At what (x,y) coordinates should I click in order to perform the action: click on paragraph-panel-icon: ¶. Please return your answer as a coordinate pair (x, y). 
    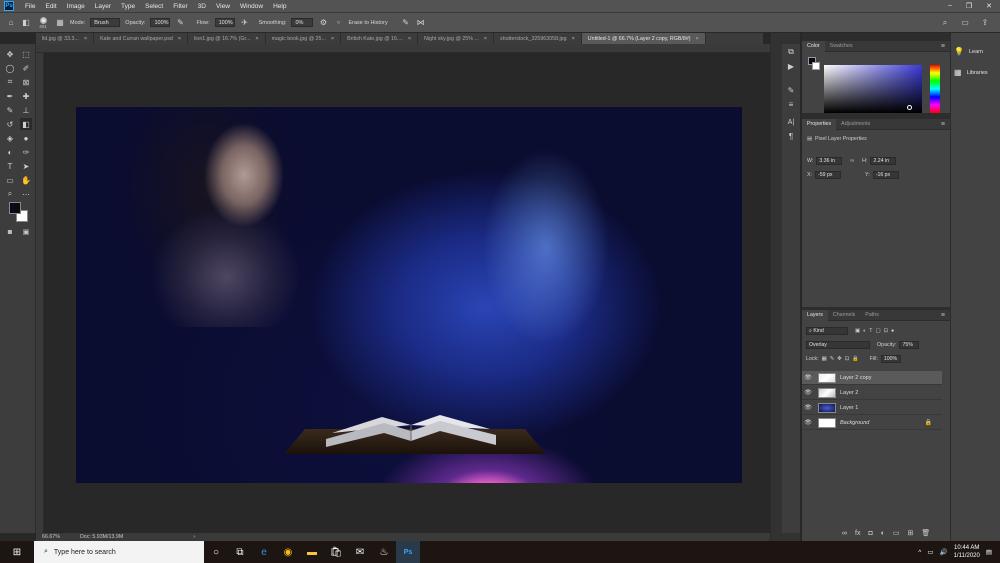
    Looking at the image, I should click on (791, 136).